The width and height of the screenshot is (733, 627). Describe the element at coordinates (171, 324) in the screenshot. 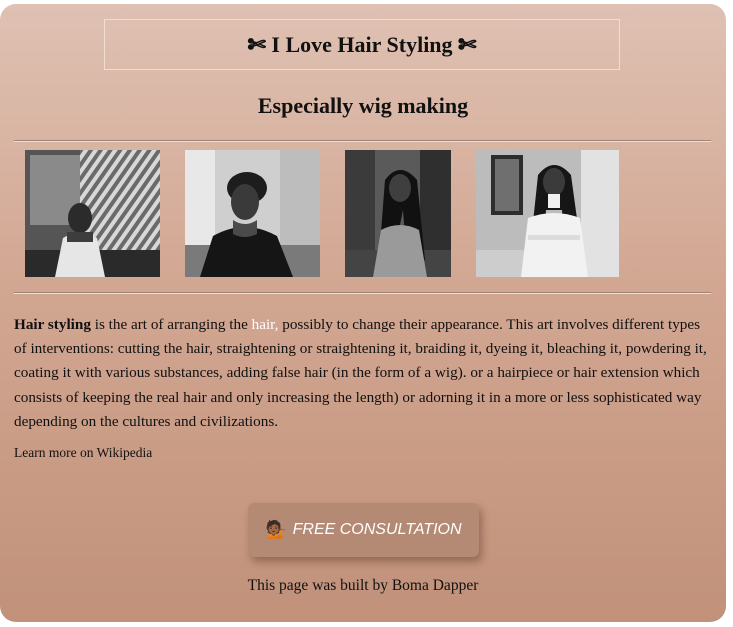

I see `article-text-before-link: is the art of arranging the` at that location.